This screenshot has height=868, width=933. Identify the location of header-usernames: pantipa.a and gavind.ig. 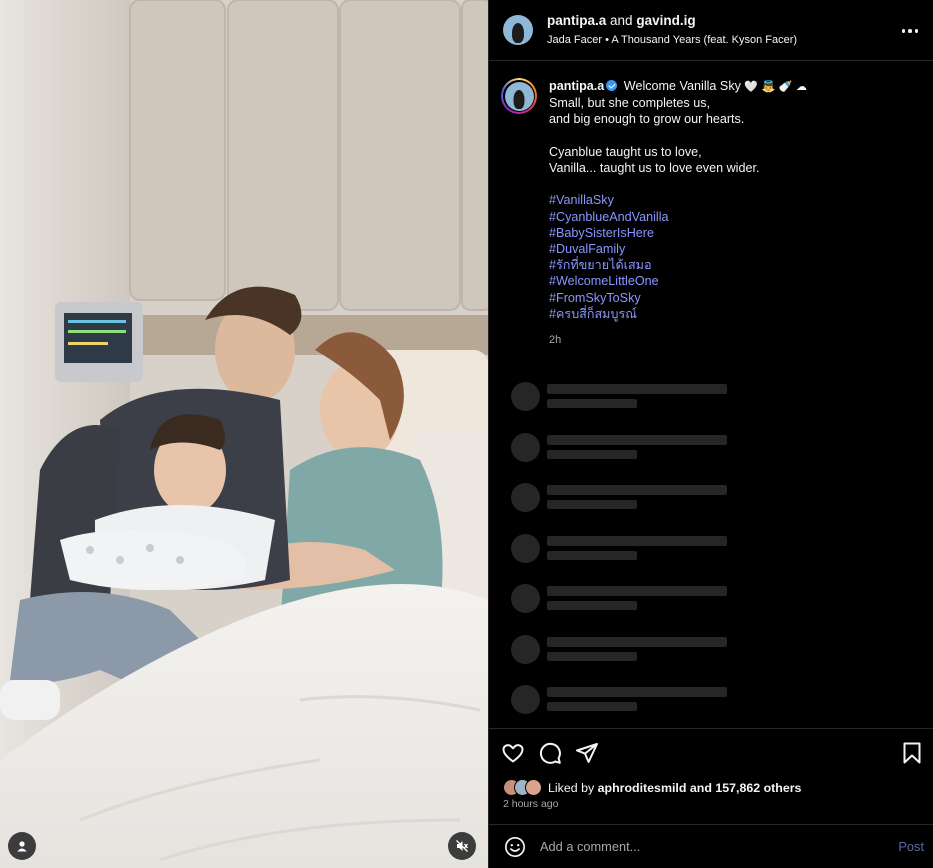
(672, 21).